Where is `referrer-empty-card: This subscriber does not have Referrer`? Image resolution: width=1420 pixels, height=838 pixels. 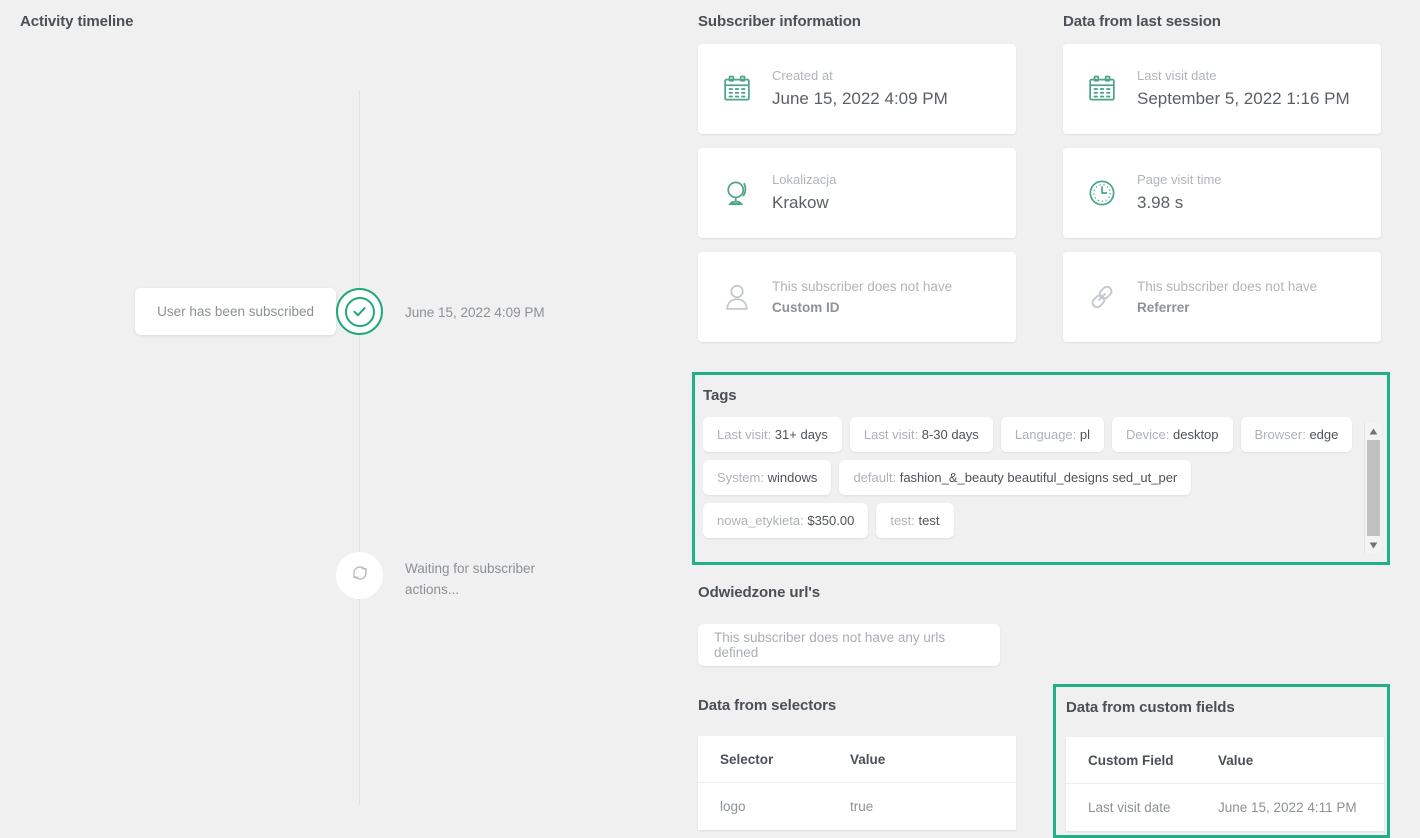 referrer-empty-card: This subscriber does not have Referrer is located at coordinates (1222, 297).